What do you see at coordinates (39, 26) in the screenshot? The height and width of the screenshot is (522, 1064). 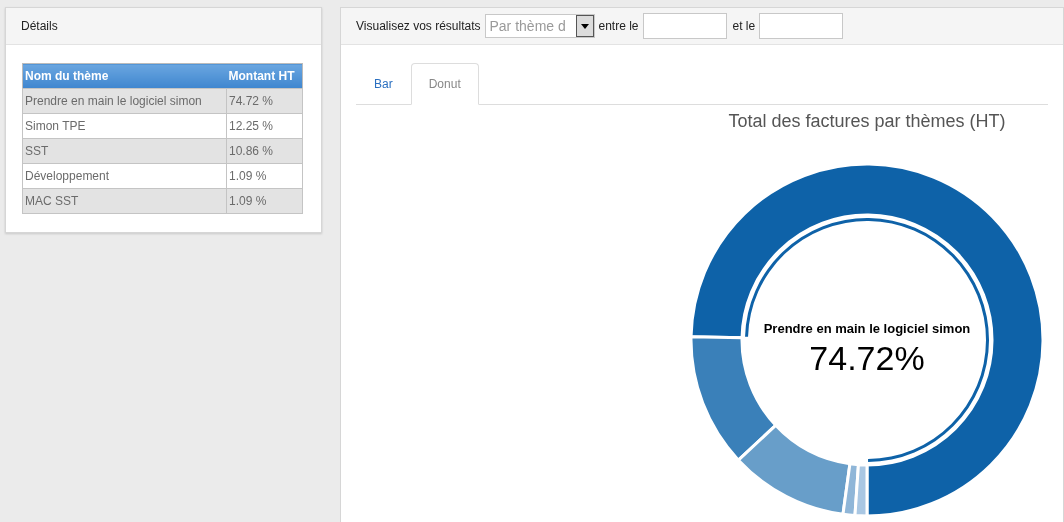 I see `panel-title: Détails` at bounding box center [39, 26].